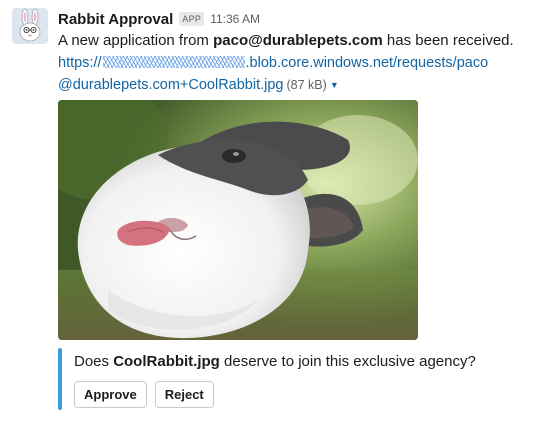 This screenshot has height=423, width=540. Describe the element at coordinates (347, 361) in the screenshot. I see `question-suffix: deserve to join this exclusive agency?` at that location.